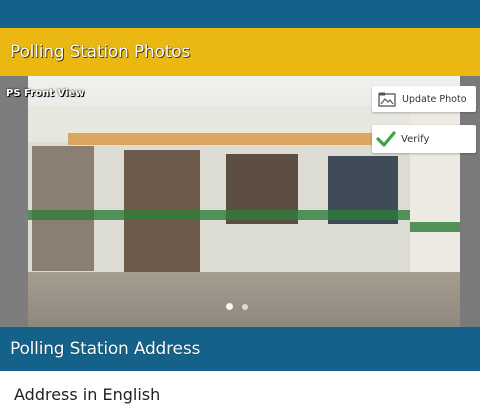  I want to click on top-status-bar, so click(240, 14).